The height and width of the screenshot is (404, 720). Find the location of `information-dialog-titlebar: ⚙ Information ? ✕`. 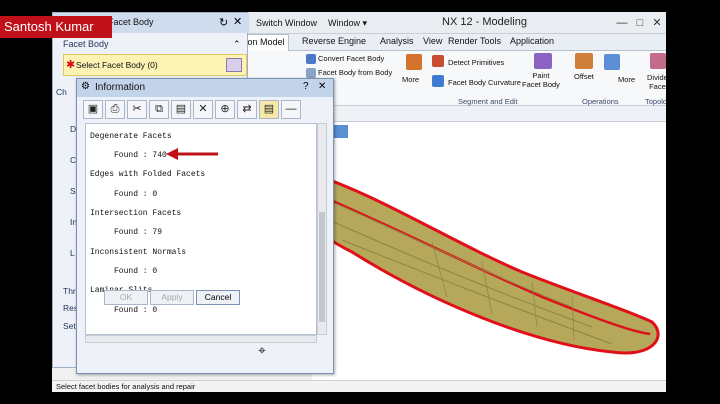

information-dialog-titlebar: ⚙ Information ? ✕ is located at coordinates (205, 88).